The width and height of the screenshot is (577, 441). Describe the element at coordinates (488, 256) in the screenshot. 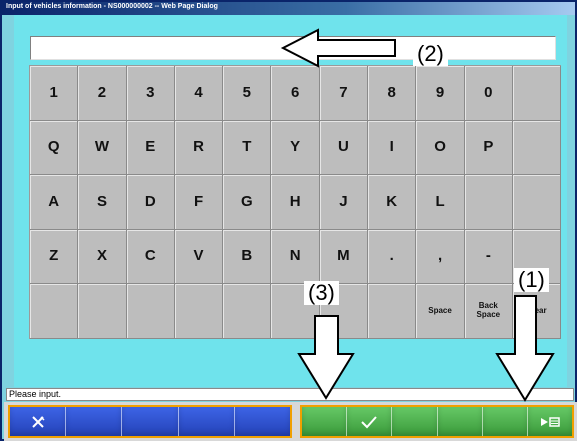

I see `key-hyphen: -` at that location.